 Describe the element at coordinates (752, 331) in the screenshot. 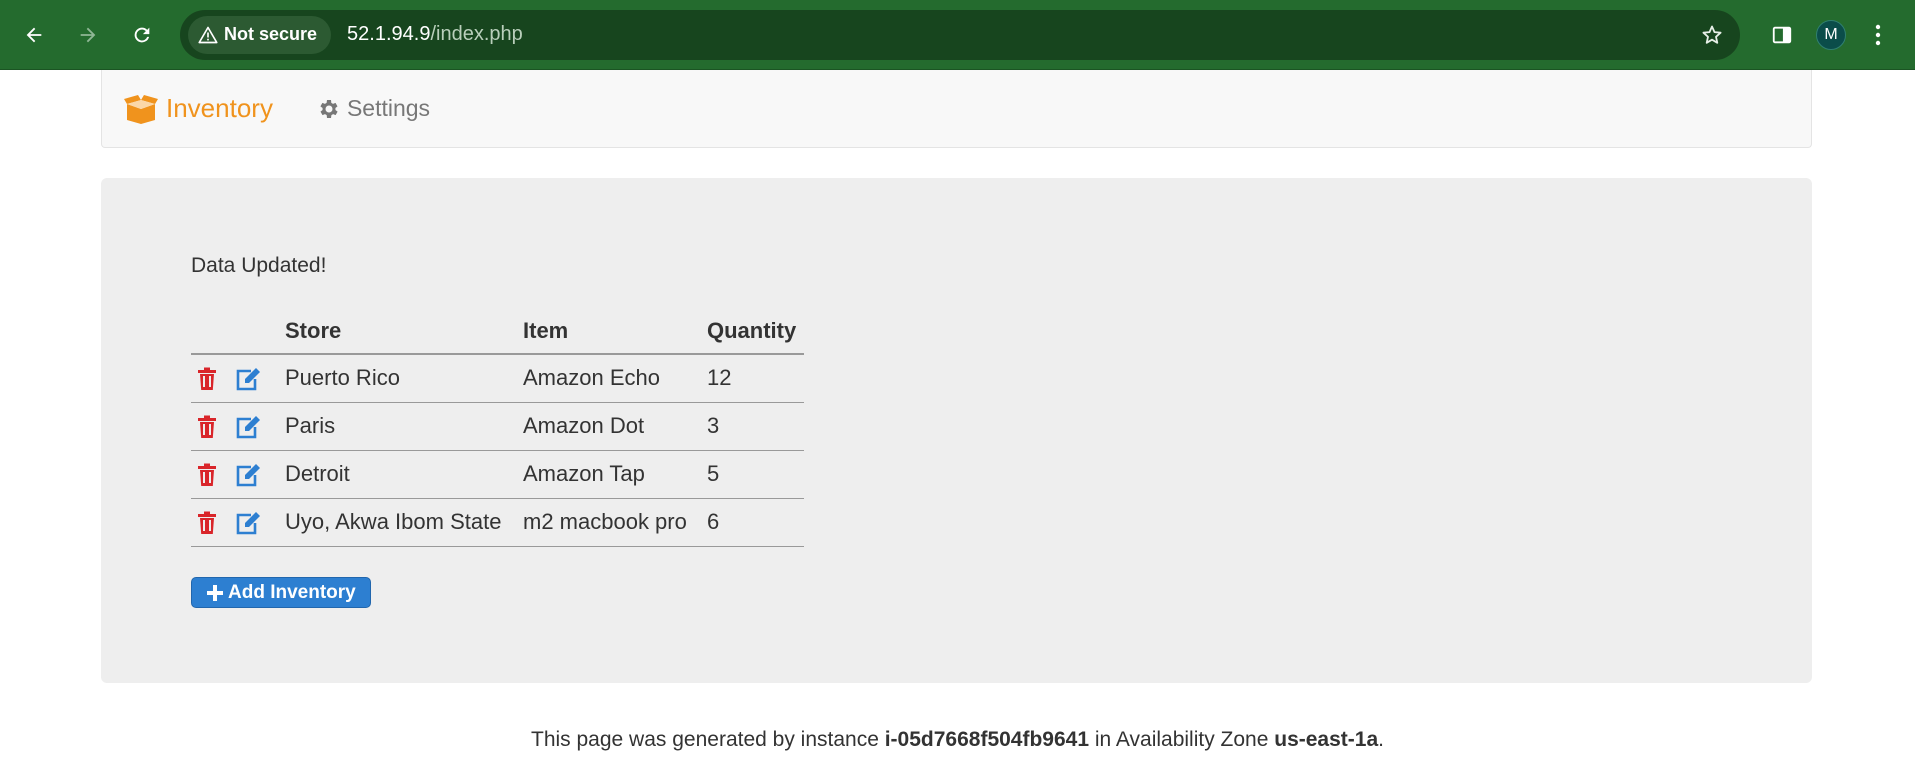

I see `header-quantity: Quantity` at that location.